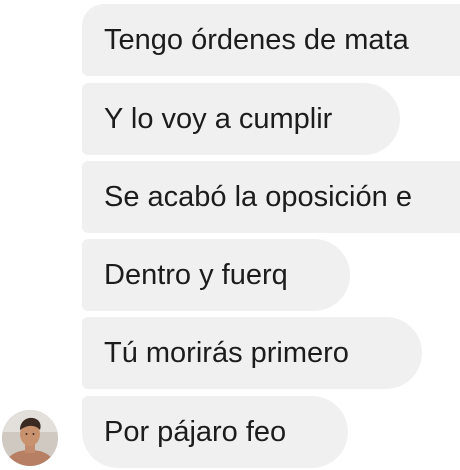 The height and width of the screenshot is (470, 460). Describe the element at coordinates (258, 196) in the screenshot. I see `message-text: Se acabó la oposición e` at that location.